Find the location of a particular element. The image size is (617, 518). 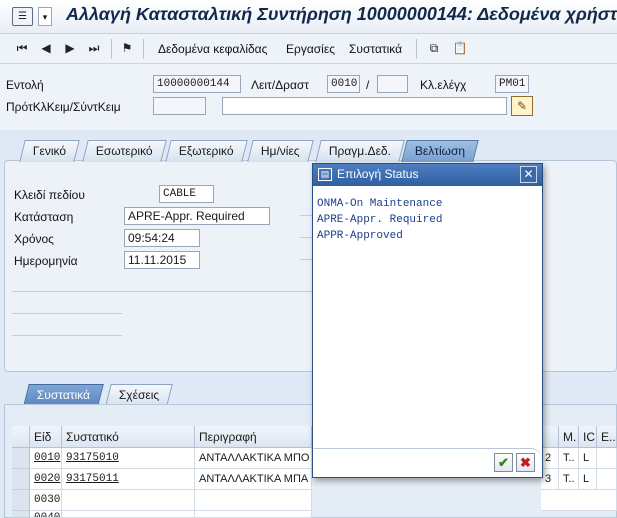

order-label: Εντολή is located at coordinates (25, 85).